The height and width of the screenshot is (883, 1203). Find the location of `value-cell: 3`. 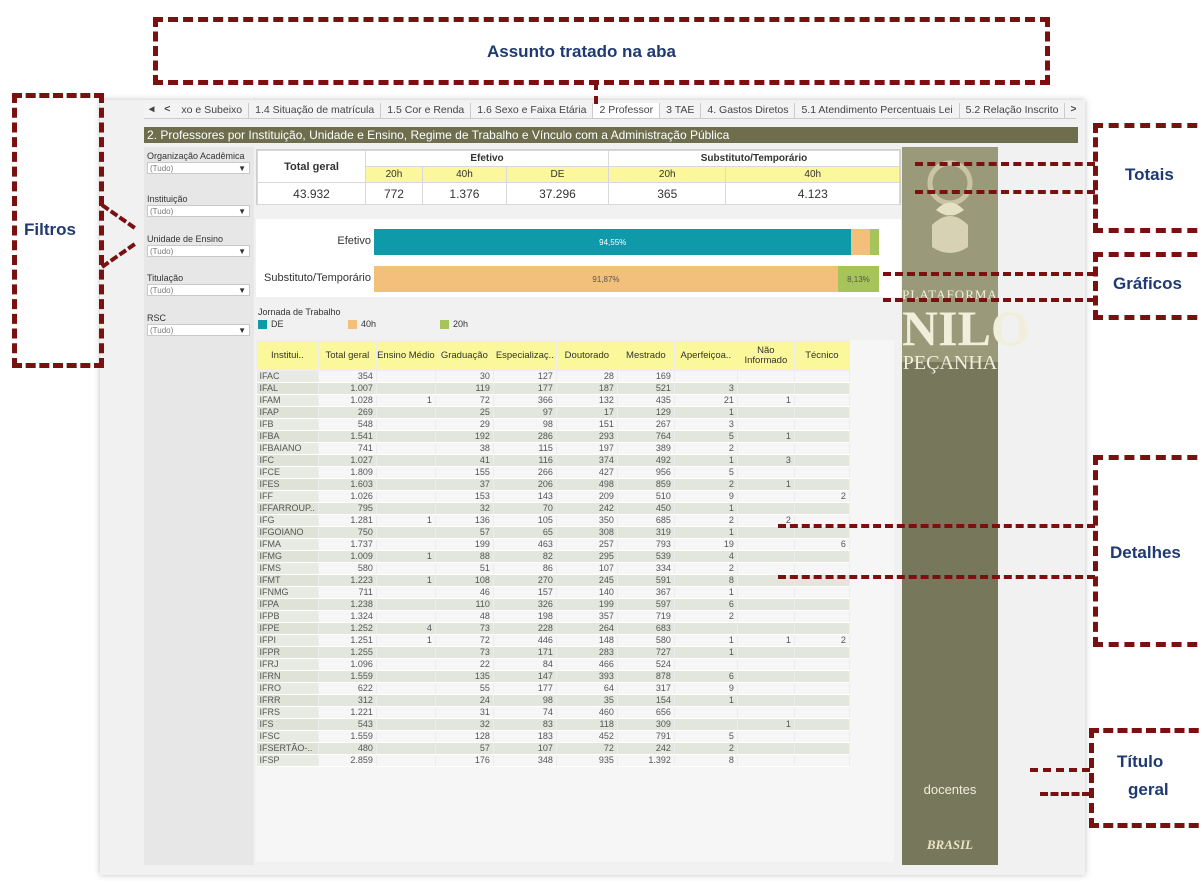

value-cell: 3 is located at coordinates (706, 424).